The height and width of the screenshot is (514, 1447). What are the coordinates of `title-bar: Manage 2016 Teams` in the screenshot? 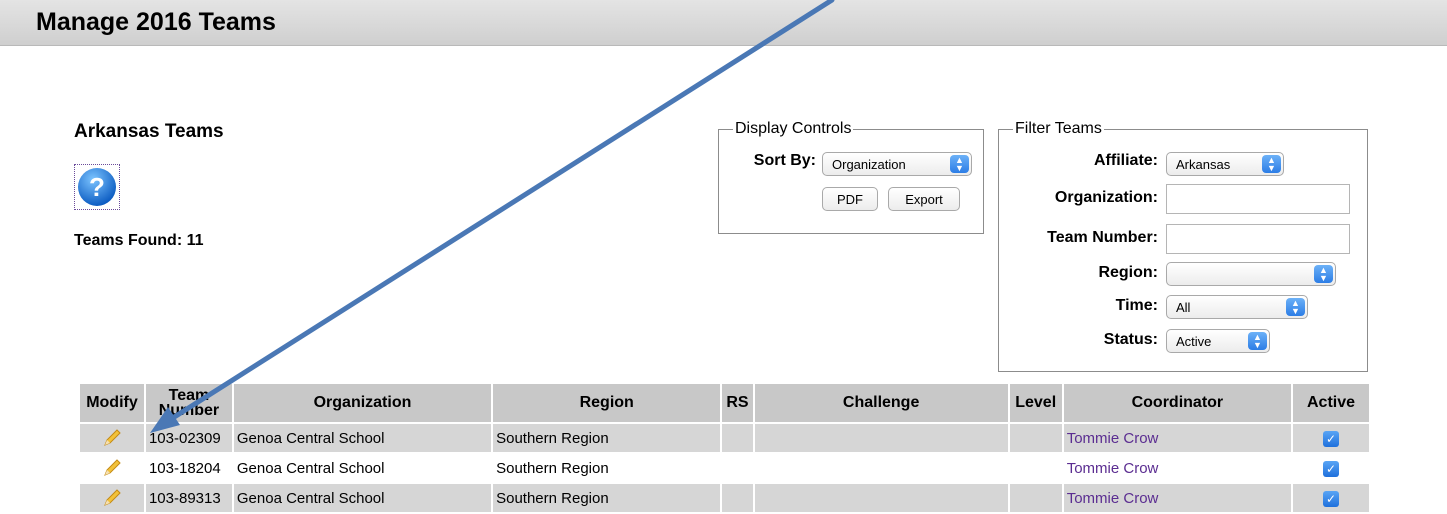 It's located at (723, 23).